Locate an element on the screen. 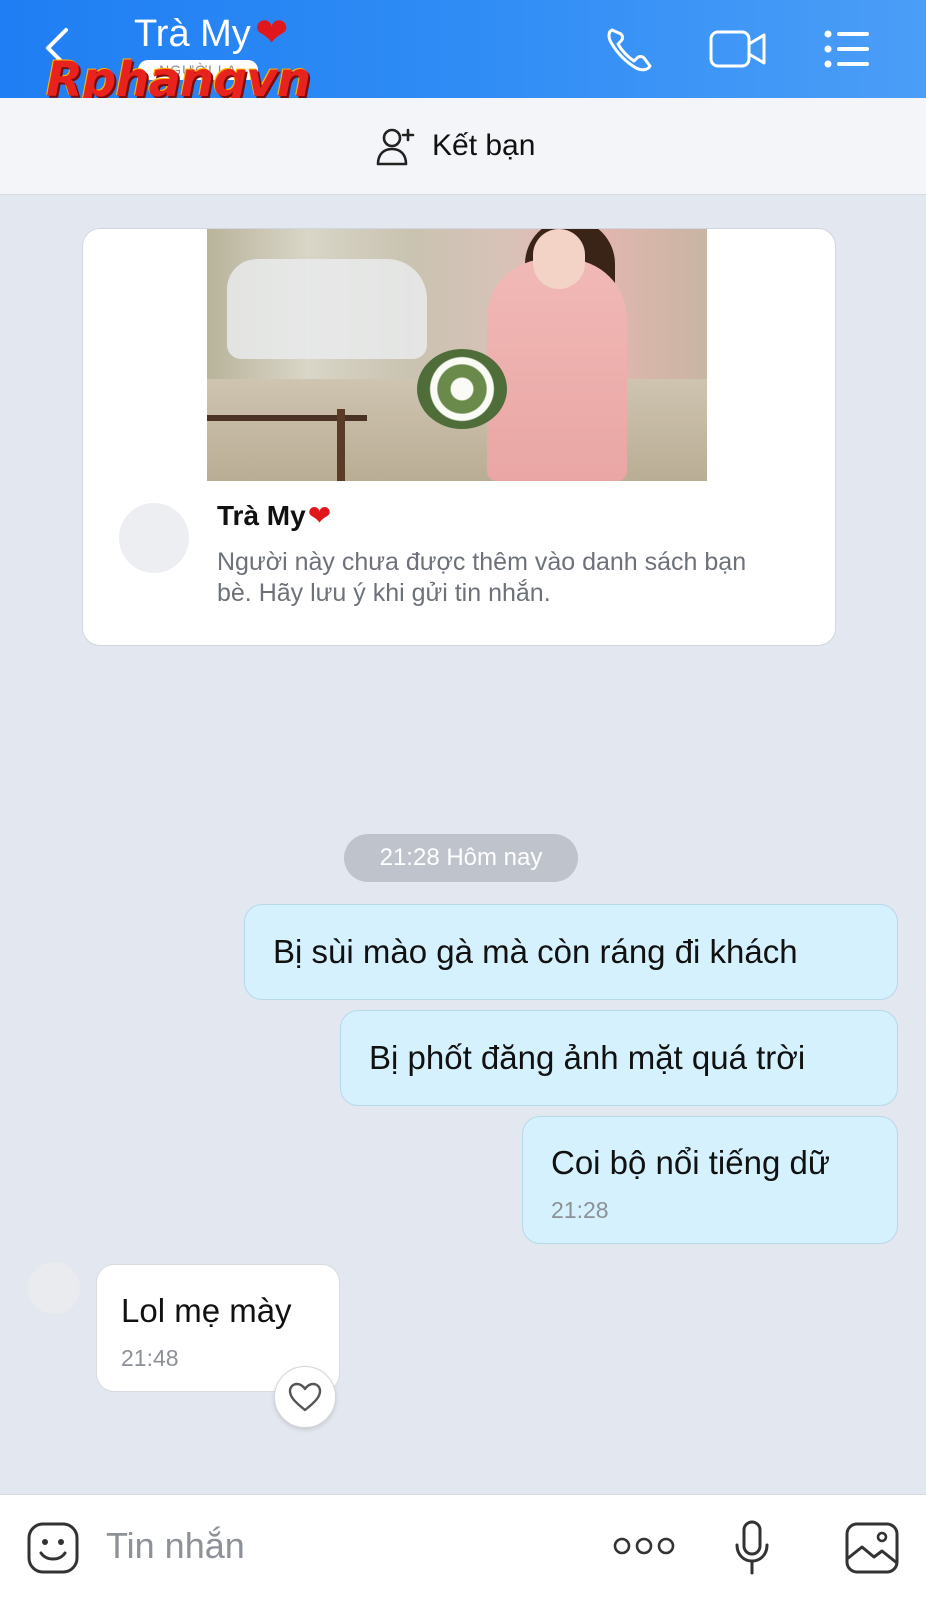 The width and height of the screenshot is (926, 1601). image-gallery-icon is located at coordinates (872, 1548).